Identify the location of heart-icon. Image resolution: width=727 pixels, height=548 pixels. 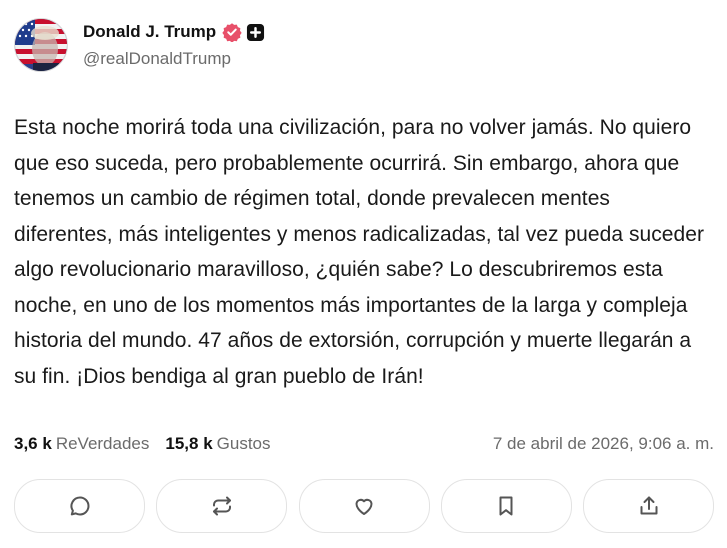
(364, 506).